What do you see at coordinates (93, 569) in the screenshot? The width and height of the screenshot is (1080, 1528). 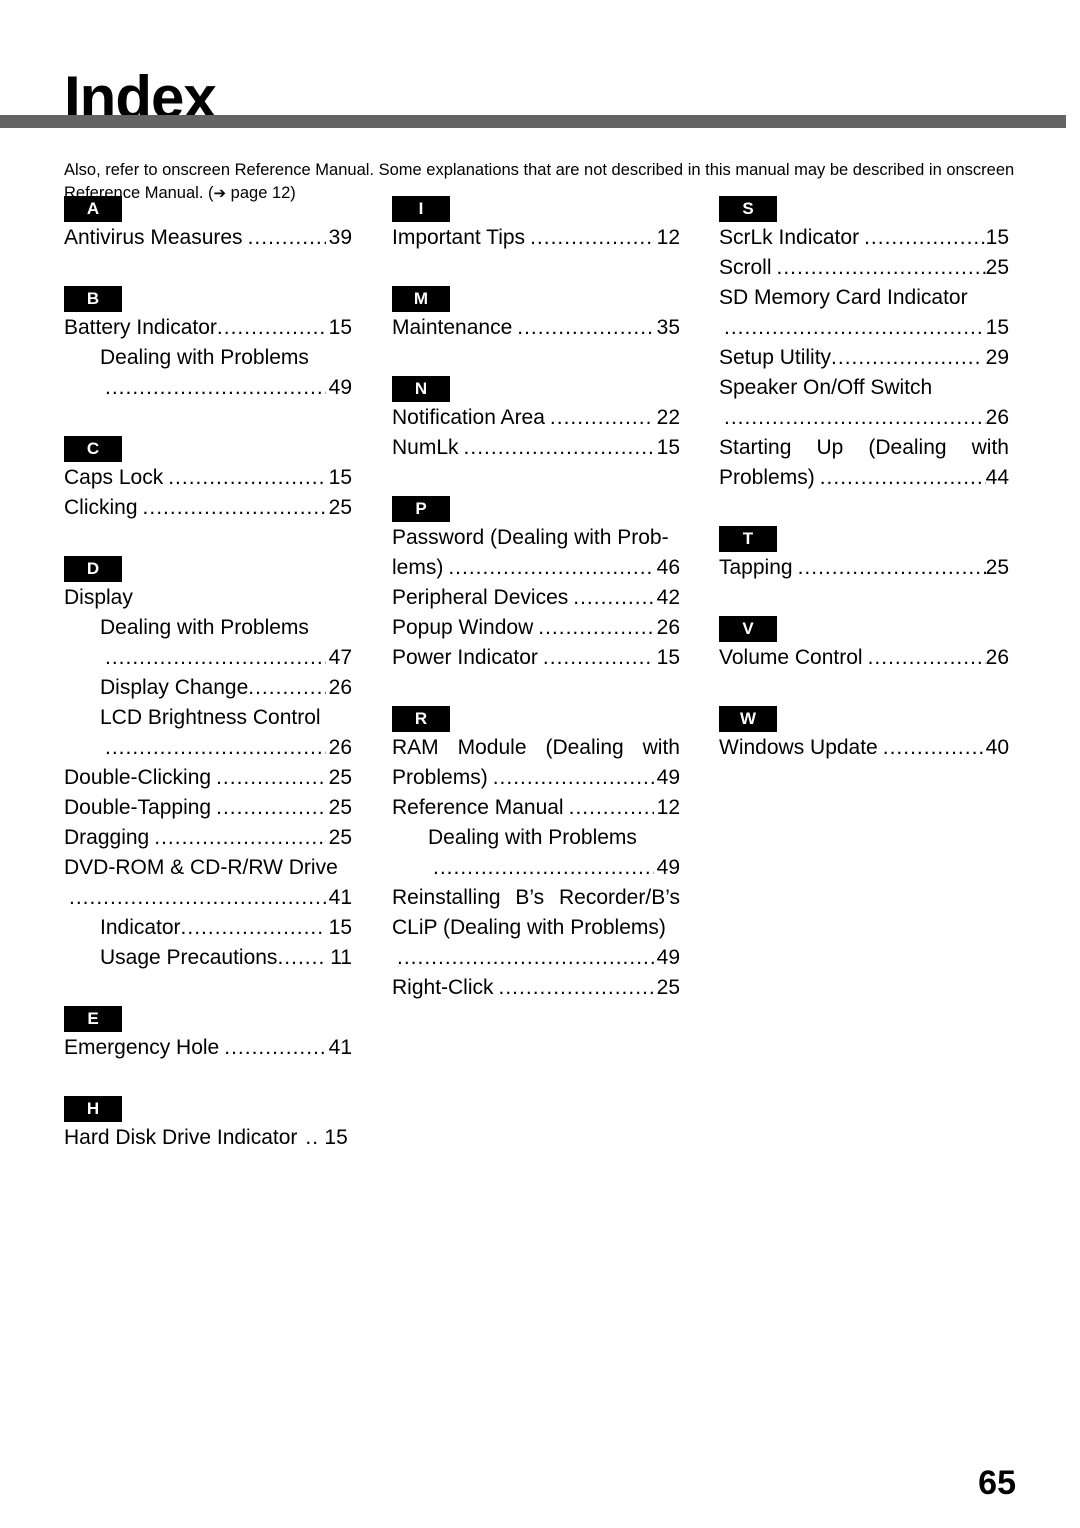 I see `letter-badge-d: D` at bounding box center [93, 569].